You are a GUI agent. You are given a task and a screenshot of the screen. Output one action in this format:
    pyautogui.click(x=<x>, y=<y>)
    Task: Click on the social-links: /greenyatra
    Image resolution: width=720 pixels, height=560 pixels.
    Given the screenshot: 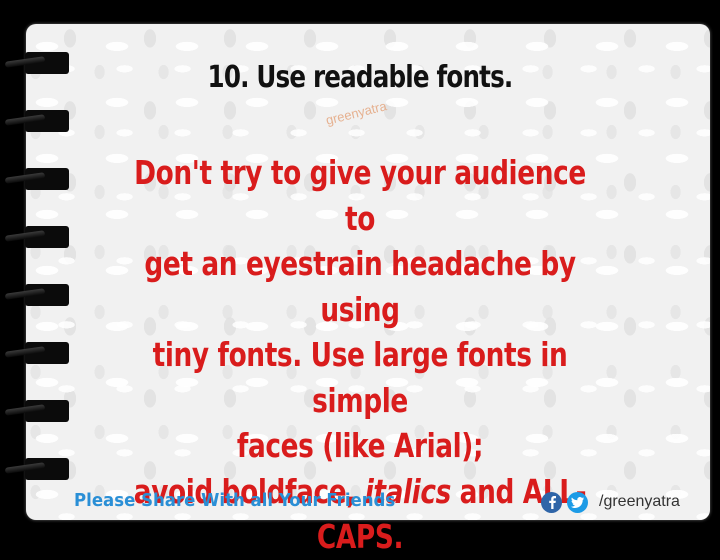 What is the action you would take?
    pyautogui.click(x=610, y=502)
    